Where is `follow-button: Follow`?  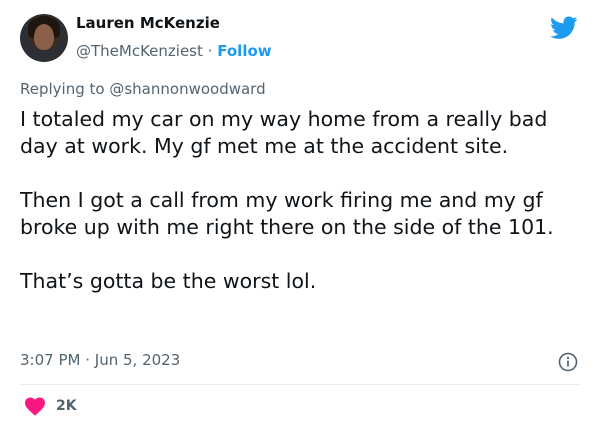
follow-button: Follow is located at coordinates (244, 51).